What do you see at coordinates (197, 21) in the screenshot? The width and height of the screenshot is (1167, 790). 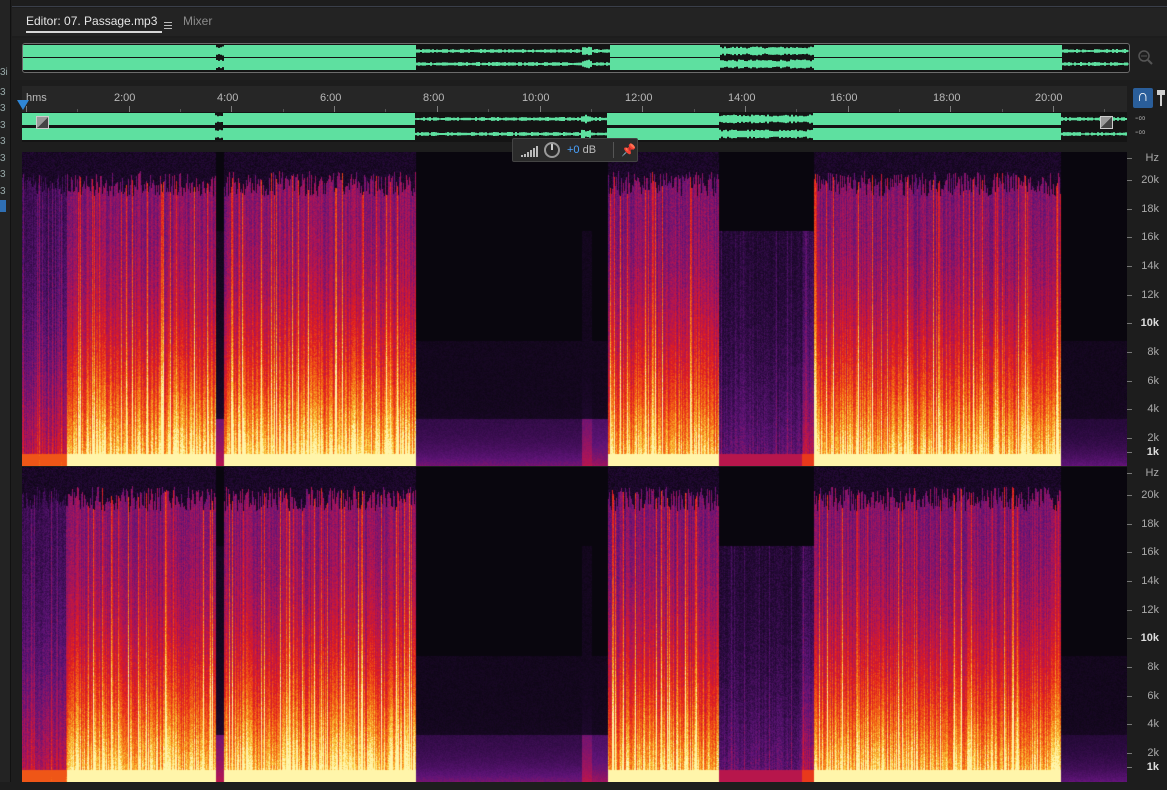 I see `tab-mixer: Mixer` at bounding box center [197, 21].